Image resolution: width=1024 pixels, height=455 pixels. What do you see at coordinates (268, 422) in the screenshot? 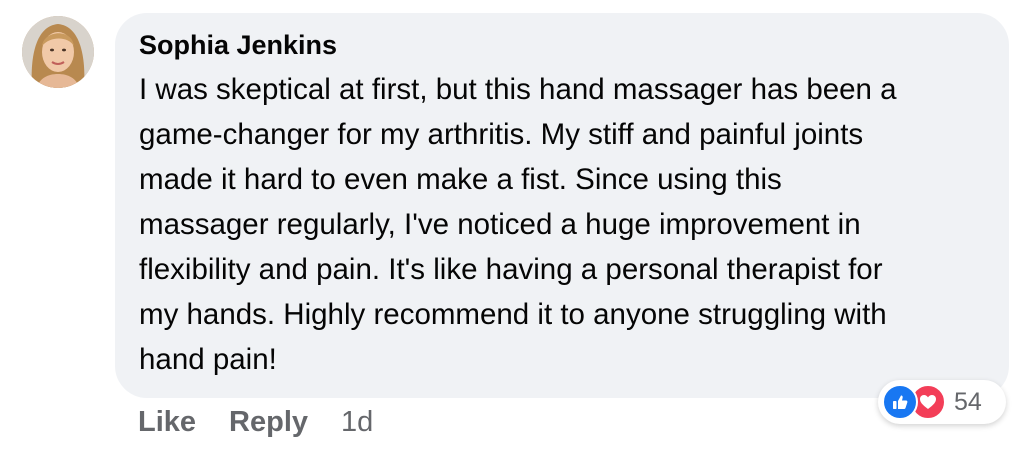
I see `reply-button: Reply` at bounding box center [268, 422].